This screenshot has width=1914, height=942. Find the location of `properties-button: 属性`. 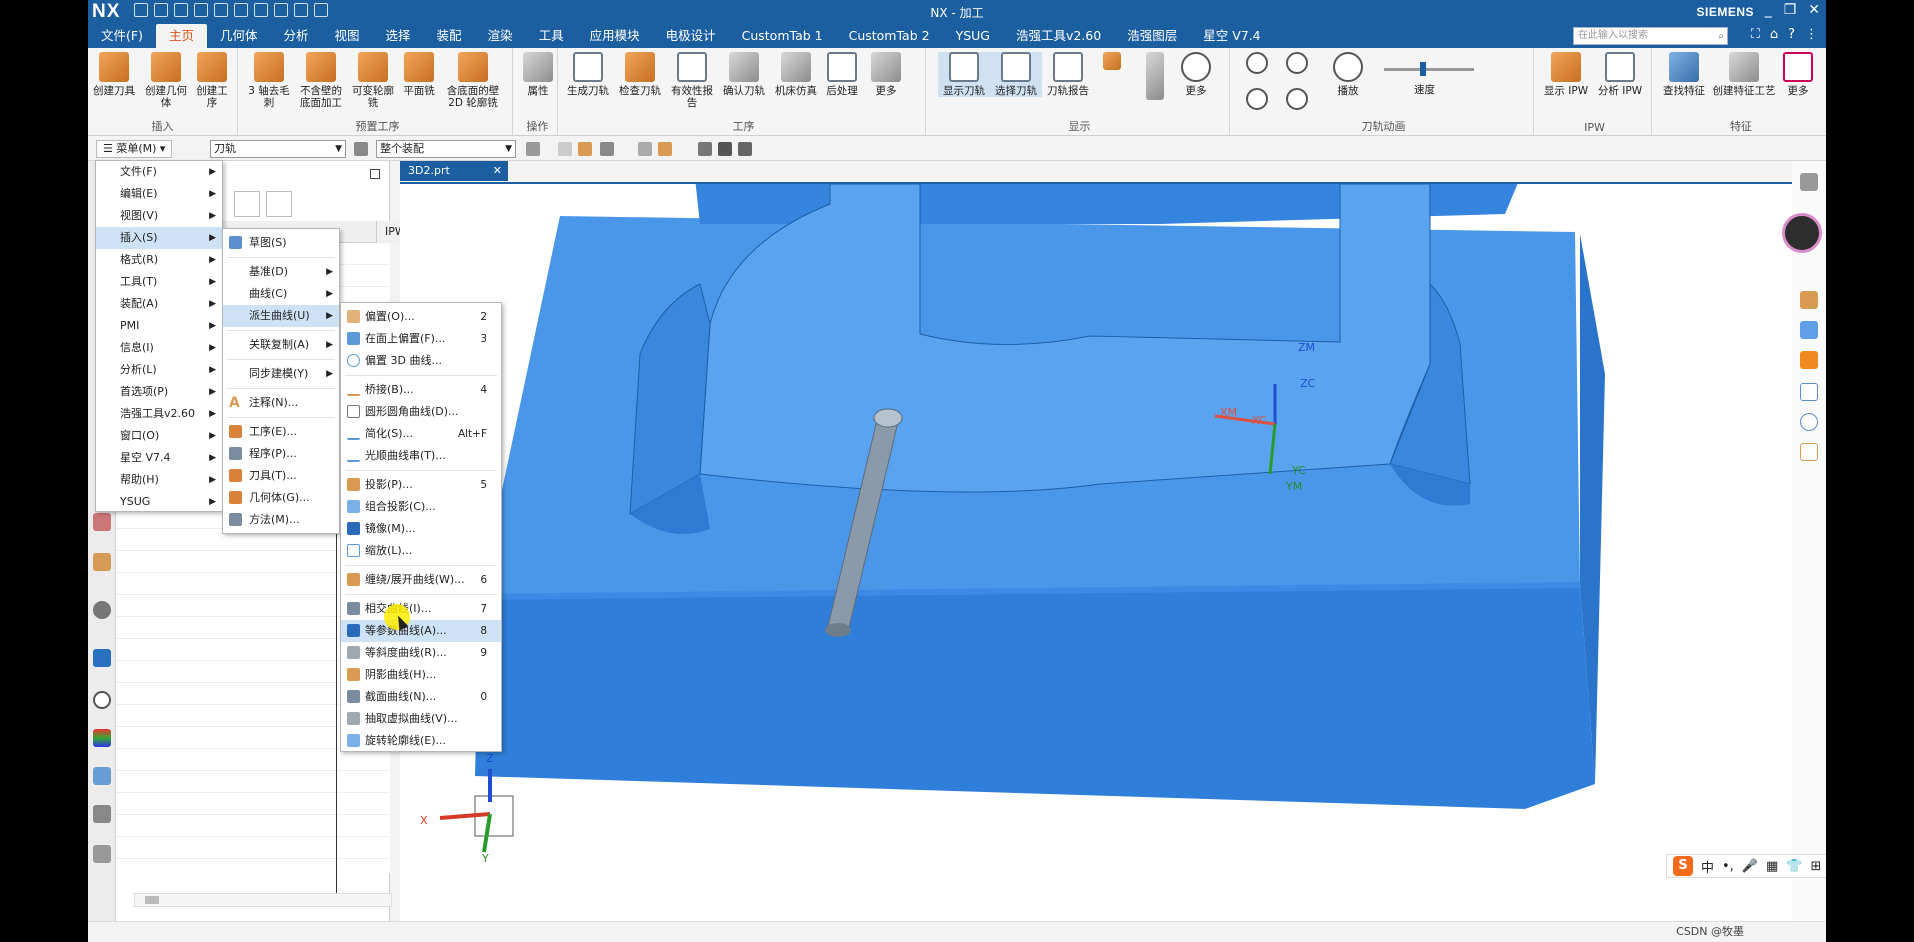

properties-button: 属性 is located at coordinates (538, 74).